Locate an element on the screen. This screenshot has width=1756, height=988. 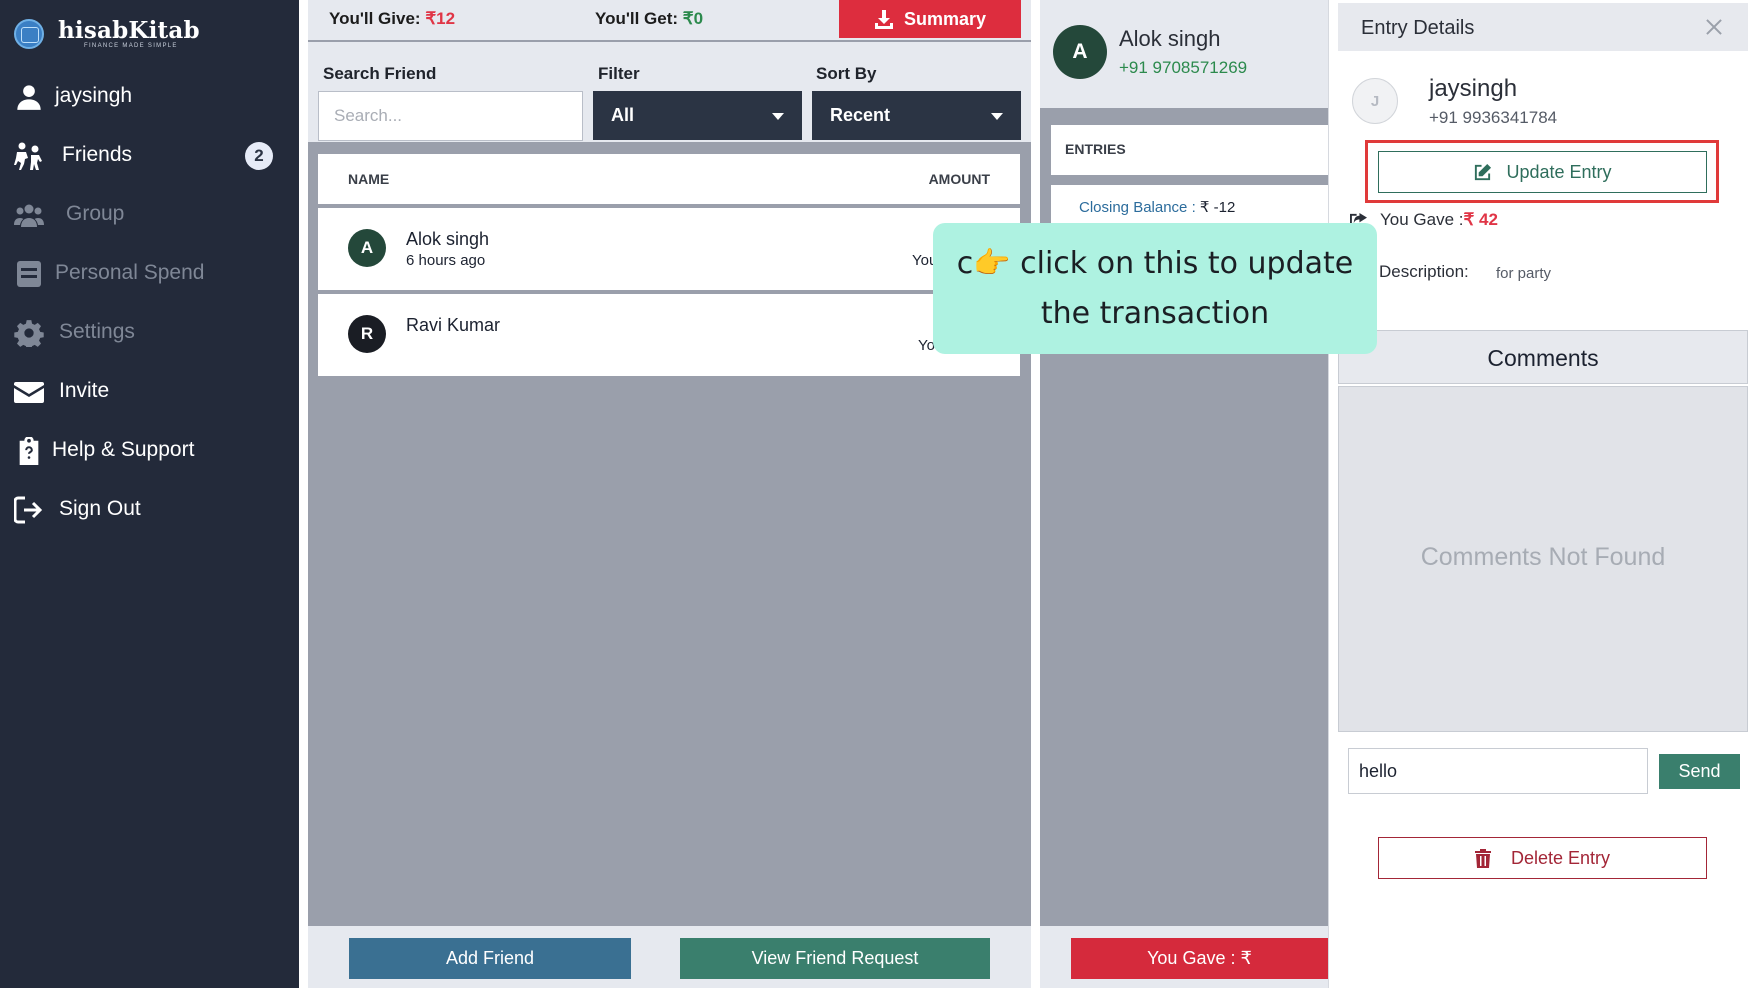
sidebar-item-label: jaysingh is located at coordinates (94, 95).